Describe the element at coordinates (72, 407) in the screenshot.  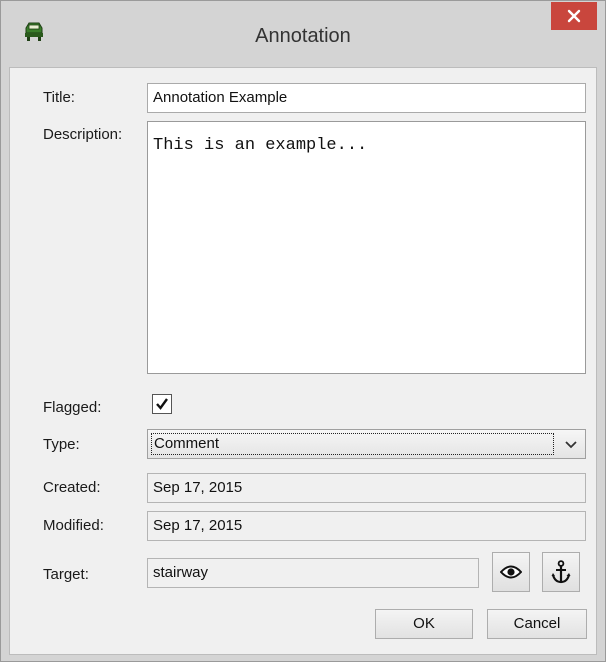
I see `flagged-label: Flagged:` at that location.